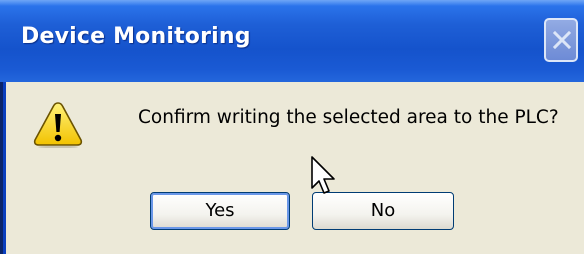  I want to click on yes-button: Yes, so click(220, 211).